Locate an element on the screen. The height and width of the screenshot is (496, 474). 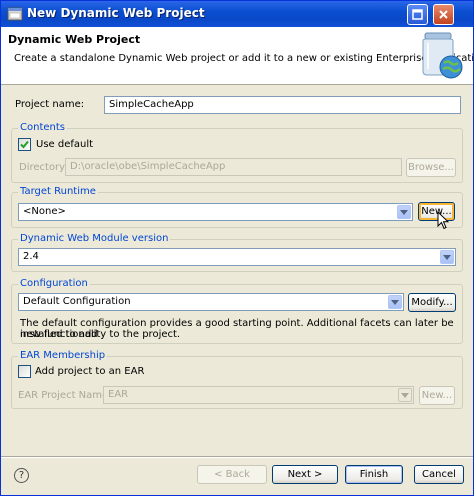
configuration-title: Configuration is located at coordinates (54, 283).